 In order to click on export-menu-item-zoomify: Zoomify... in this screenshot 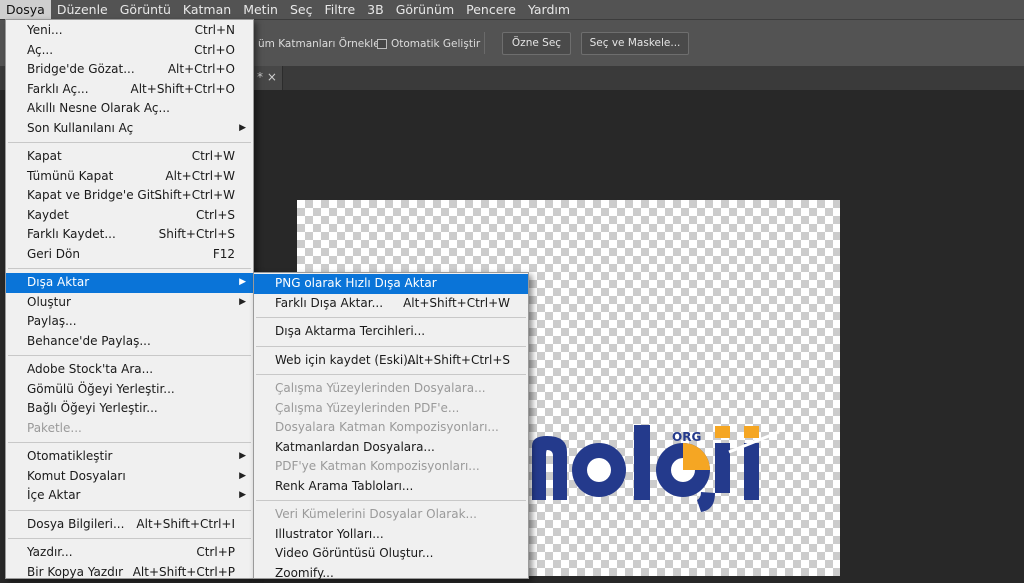, I will do `click(391, 573)`.